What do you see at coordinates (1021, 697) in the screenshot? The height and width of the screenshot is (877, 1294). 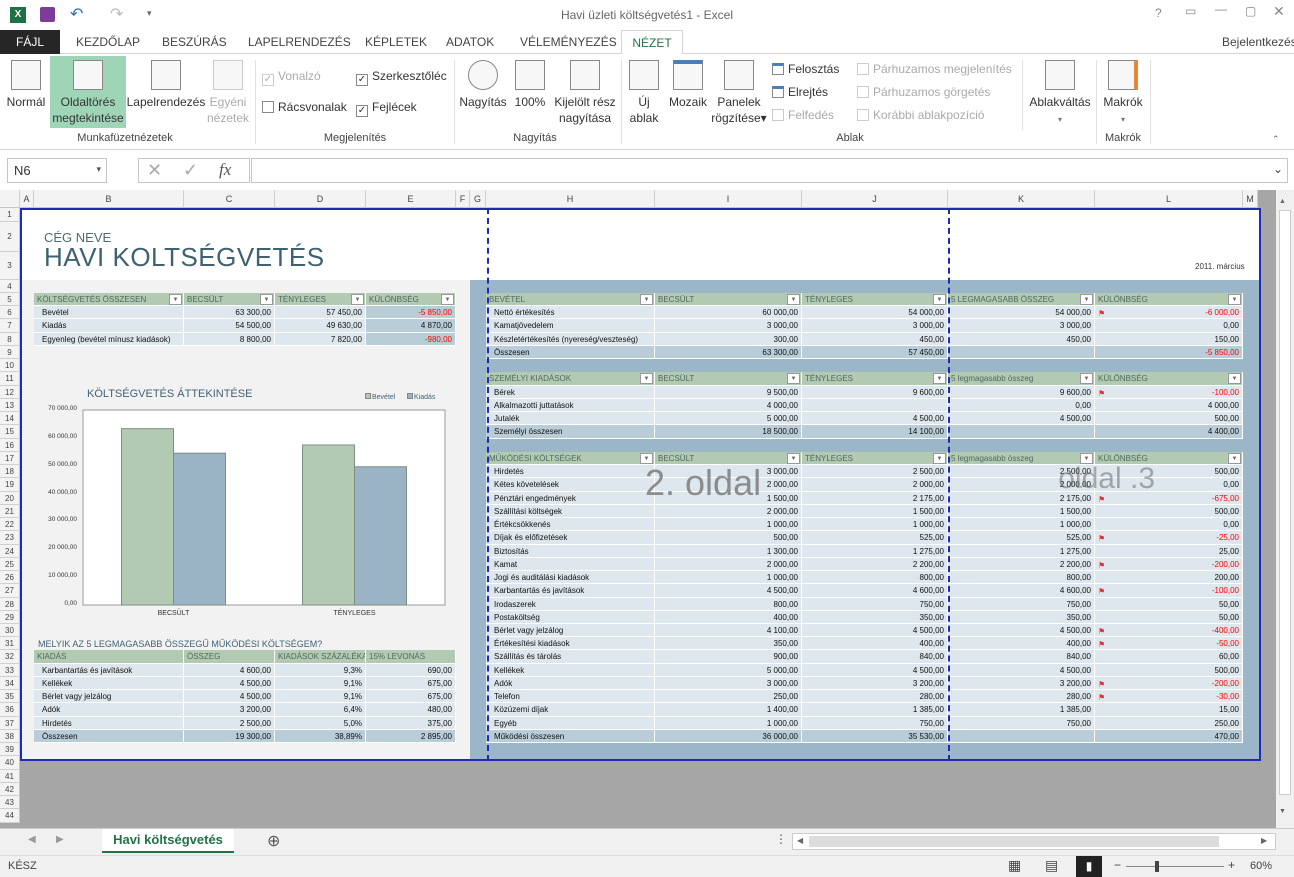 I see `table-cell: 280,00` at bounding box center [1021, 697].